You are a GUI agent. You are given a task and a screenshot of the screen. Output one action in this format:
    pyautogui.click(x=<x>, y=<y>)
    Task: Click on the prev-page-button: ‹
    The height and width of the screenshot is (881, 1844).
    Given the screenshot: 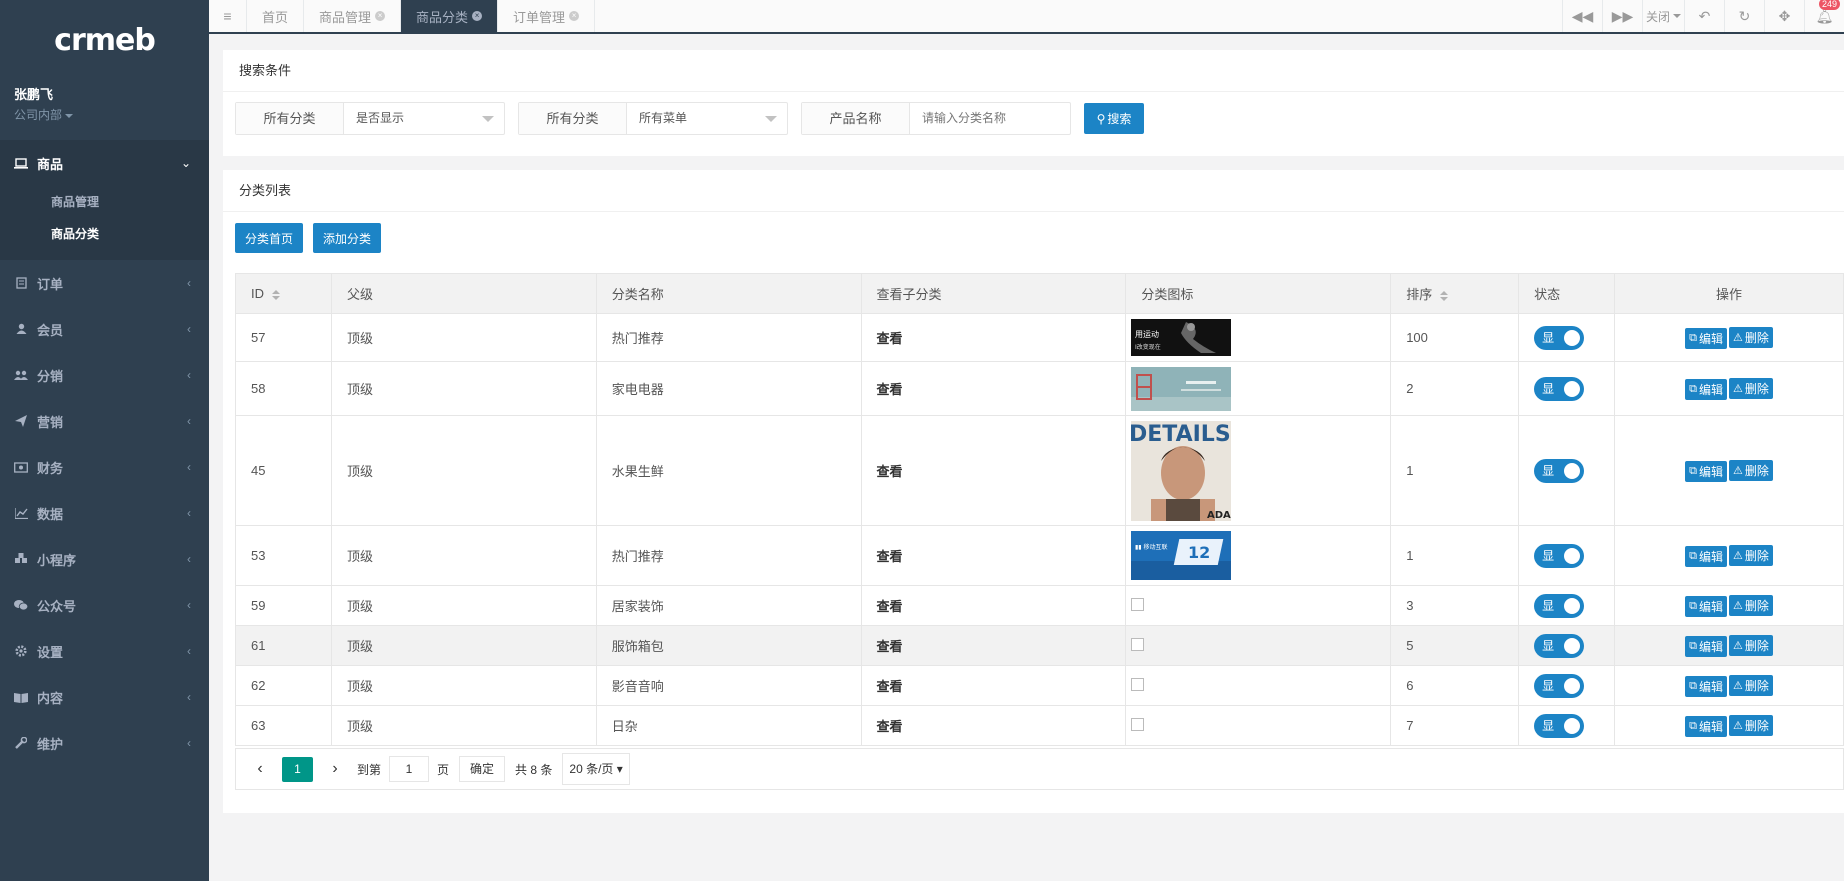 What is the action you would take?
    pyautogui.click(x=260, y=769)
    